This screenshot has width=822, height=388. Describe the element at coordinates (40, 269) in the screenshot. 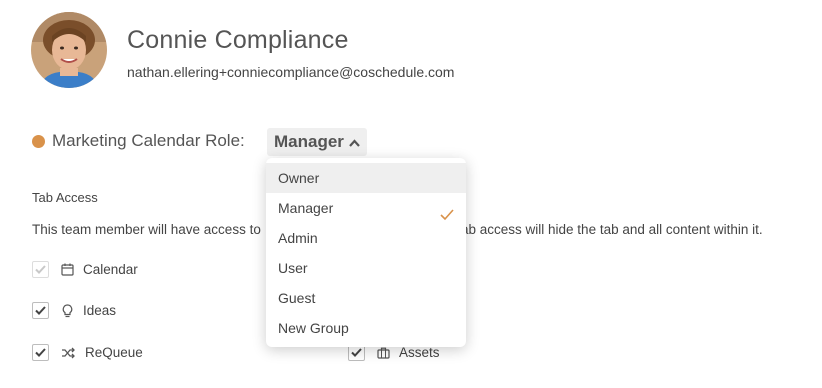

I see `calendar-checkbox` at that location.